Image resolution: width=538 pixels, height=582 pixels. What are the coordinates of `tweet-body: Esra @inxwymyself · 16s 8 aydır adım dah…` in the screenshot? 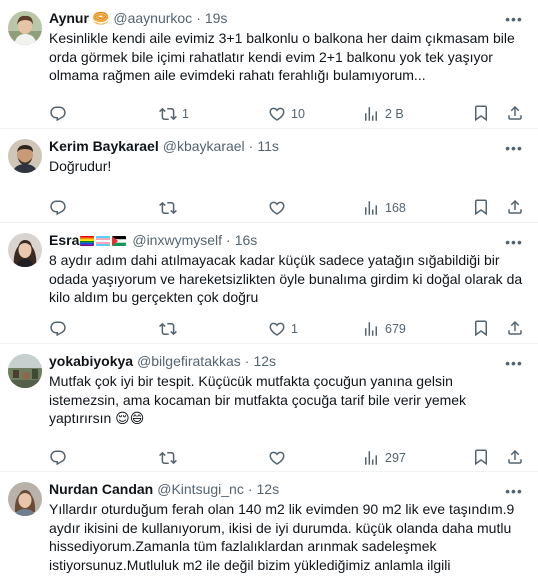 It's located at (286, 268).